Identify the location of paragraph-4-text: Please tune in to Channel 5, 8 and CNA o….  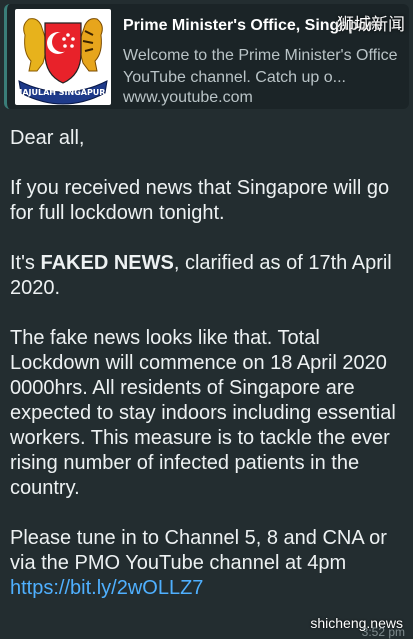
(198, 550).